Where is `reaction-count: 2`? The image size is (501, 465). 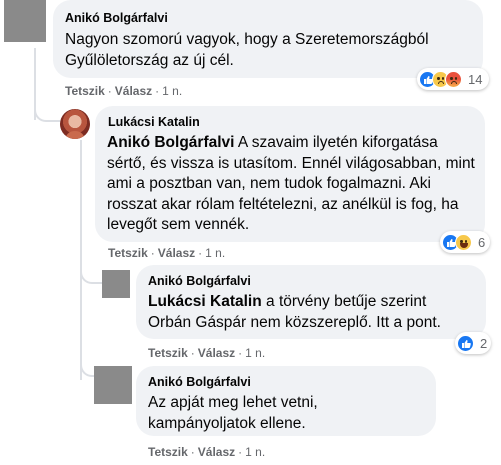 reaction-count: 2 is located at coordinates (484, 343).